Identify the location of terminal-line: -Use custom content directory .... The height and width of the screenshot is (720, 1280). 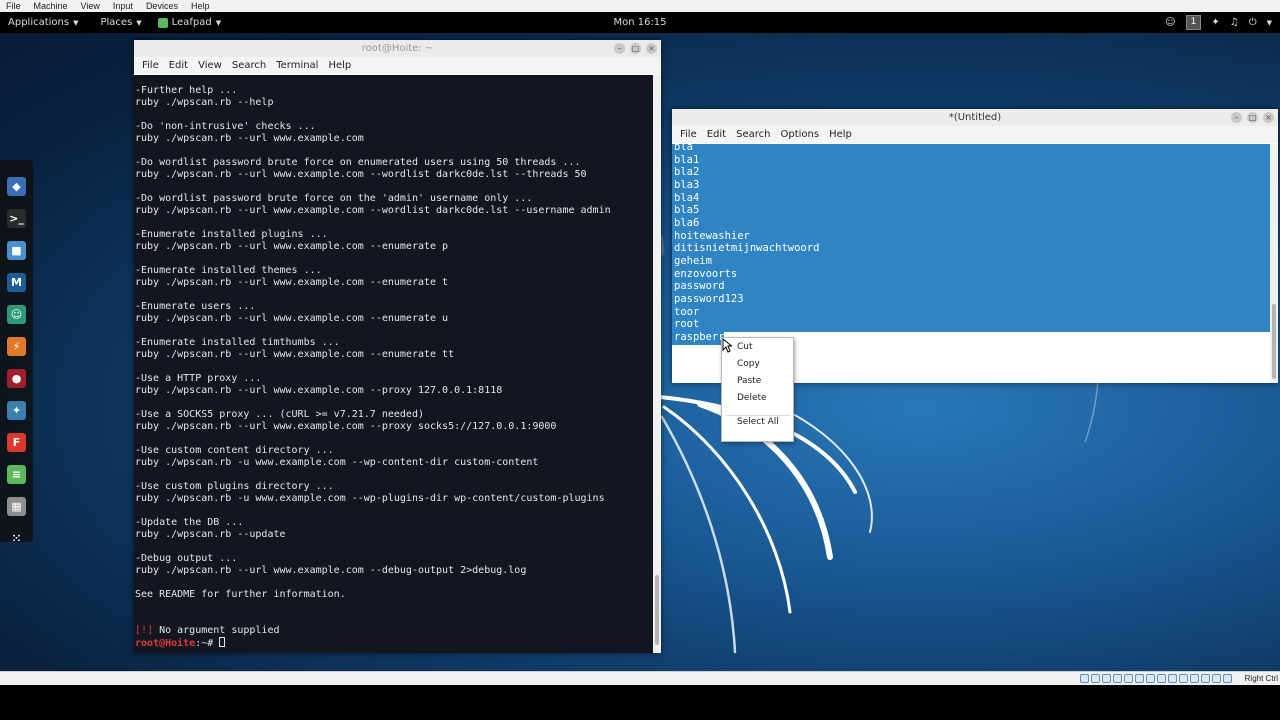
(234, 450).